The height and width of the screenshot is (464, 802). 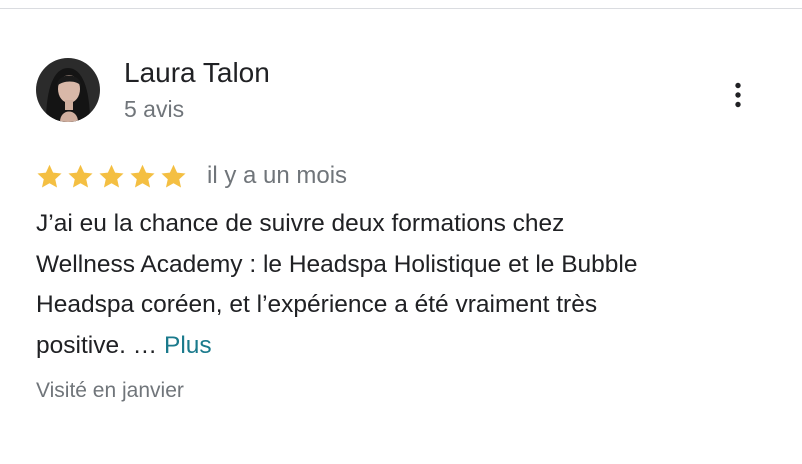 I want to click on review-text-last-line: positive. … Plus, so click(x=401, y=346).